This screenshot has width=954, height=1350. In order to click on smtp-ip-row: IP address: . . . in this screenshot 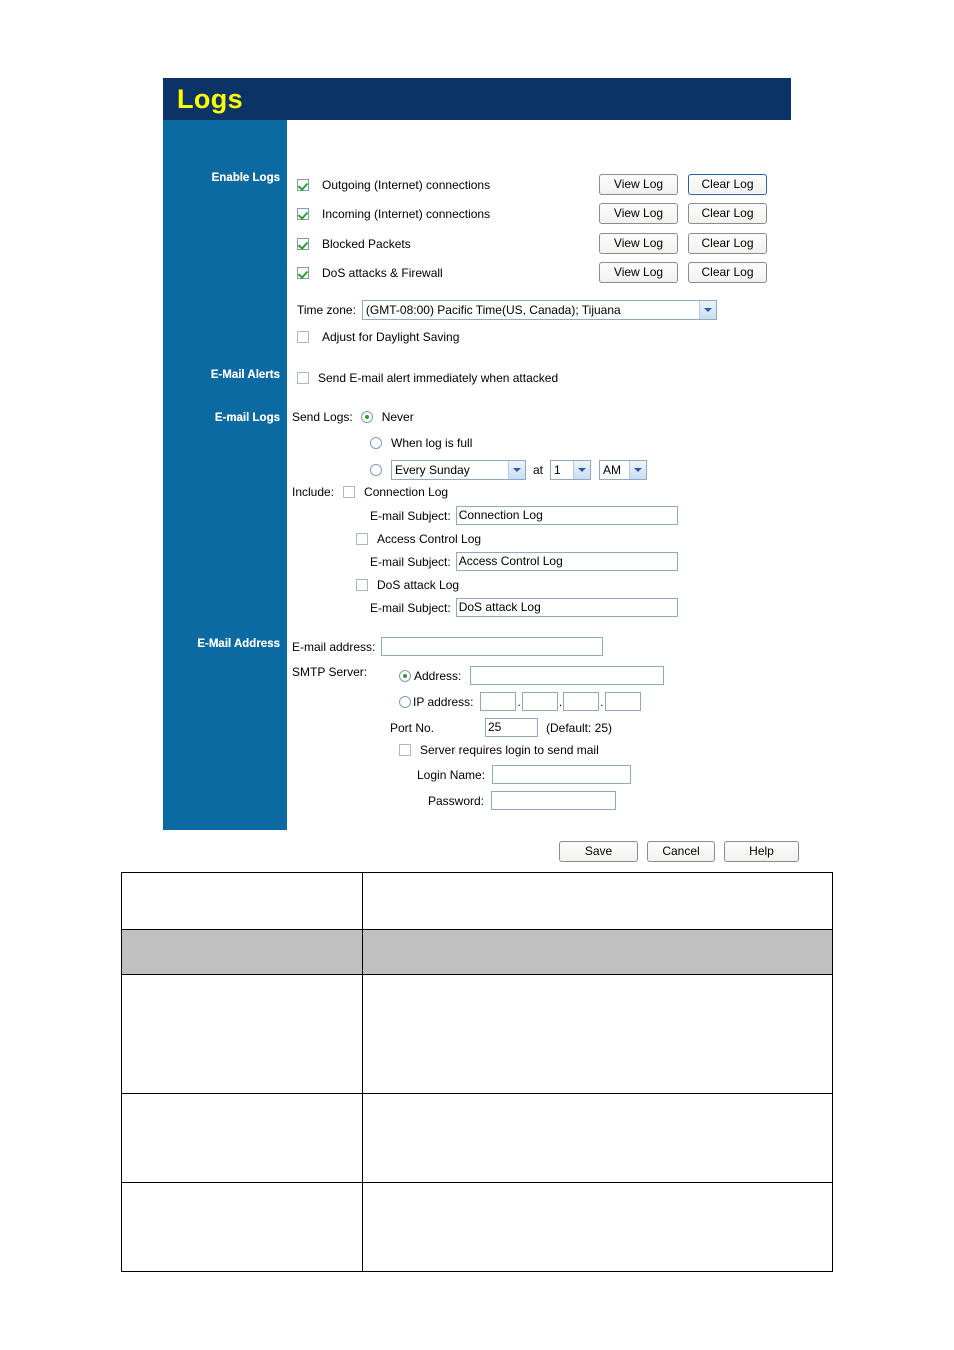, I will do `click(520, 701)`.